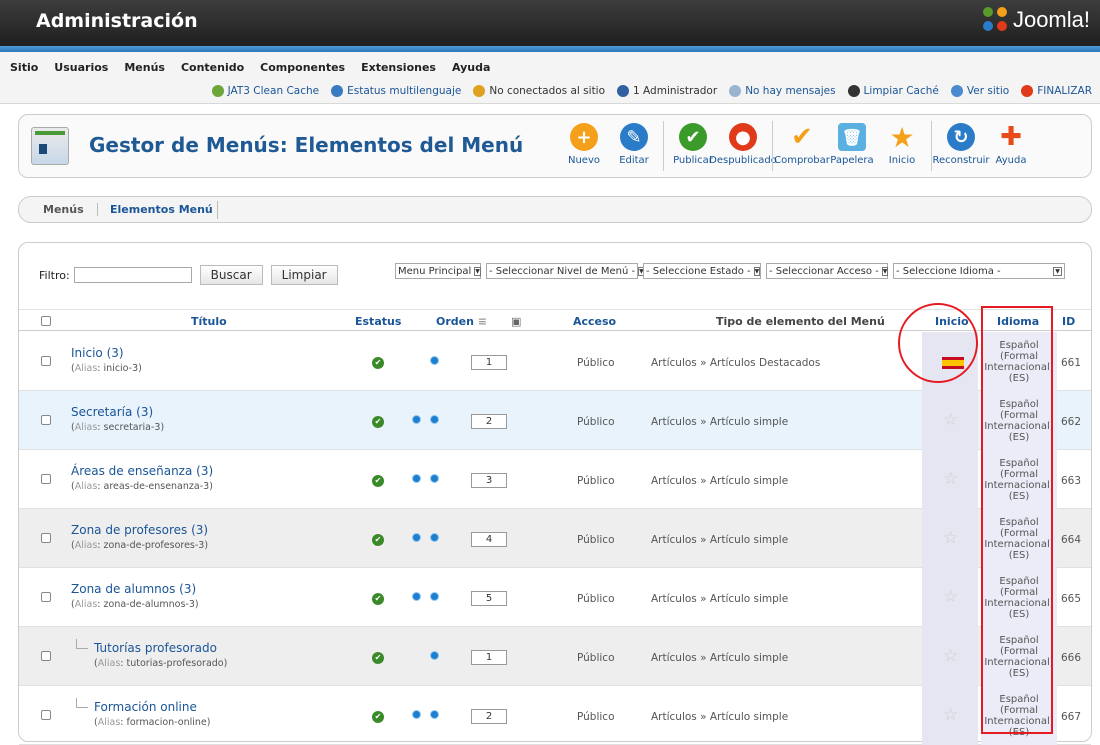 The width and height of the screenshot is (1100, 745). What do you see at coordinates (565, 271) in the screenshot?
I see `level-select: - Seleccionar Nivel de Menú - ▼` at bounding box center [565, 271].